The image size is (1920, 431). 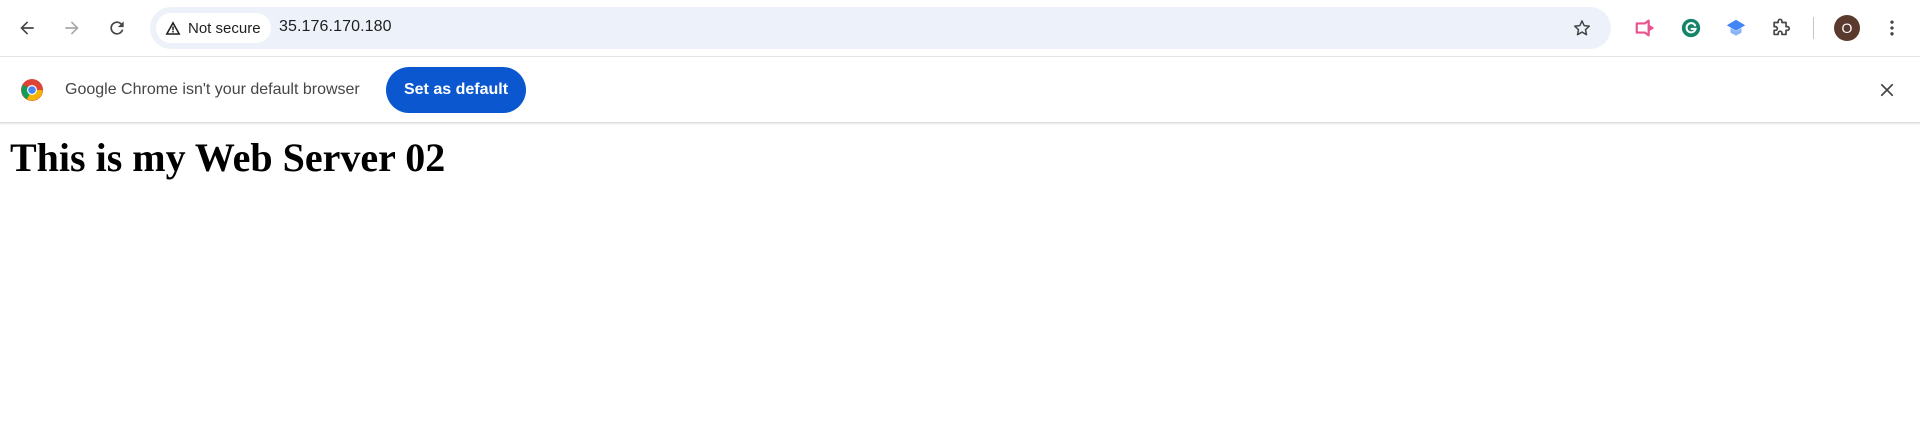 I want to click on back-arrow-icon, so click(x=27, y=28).